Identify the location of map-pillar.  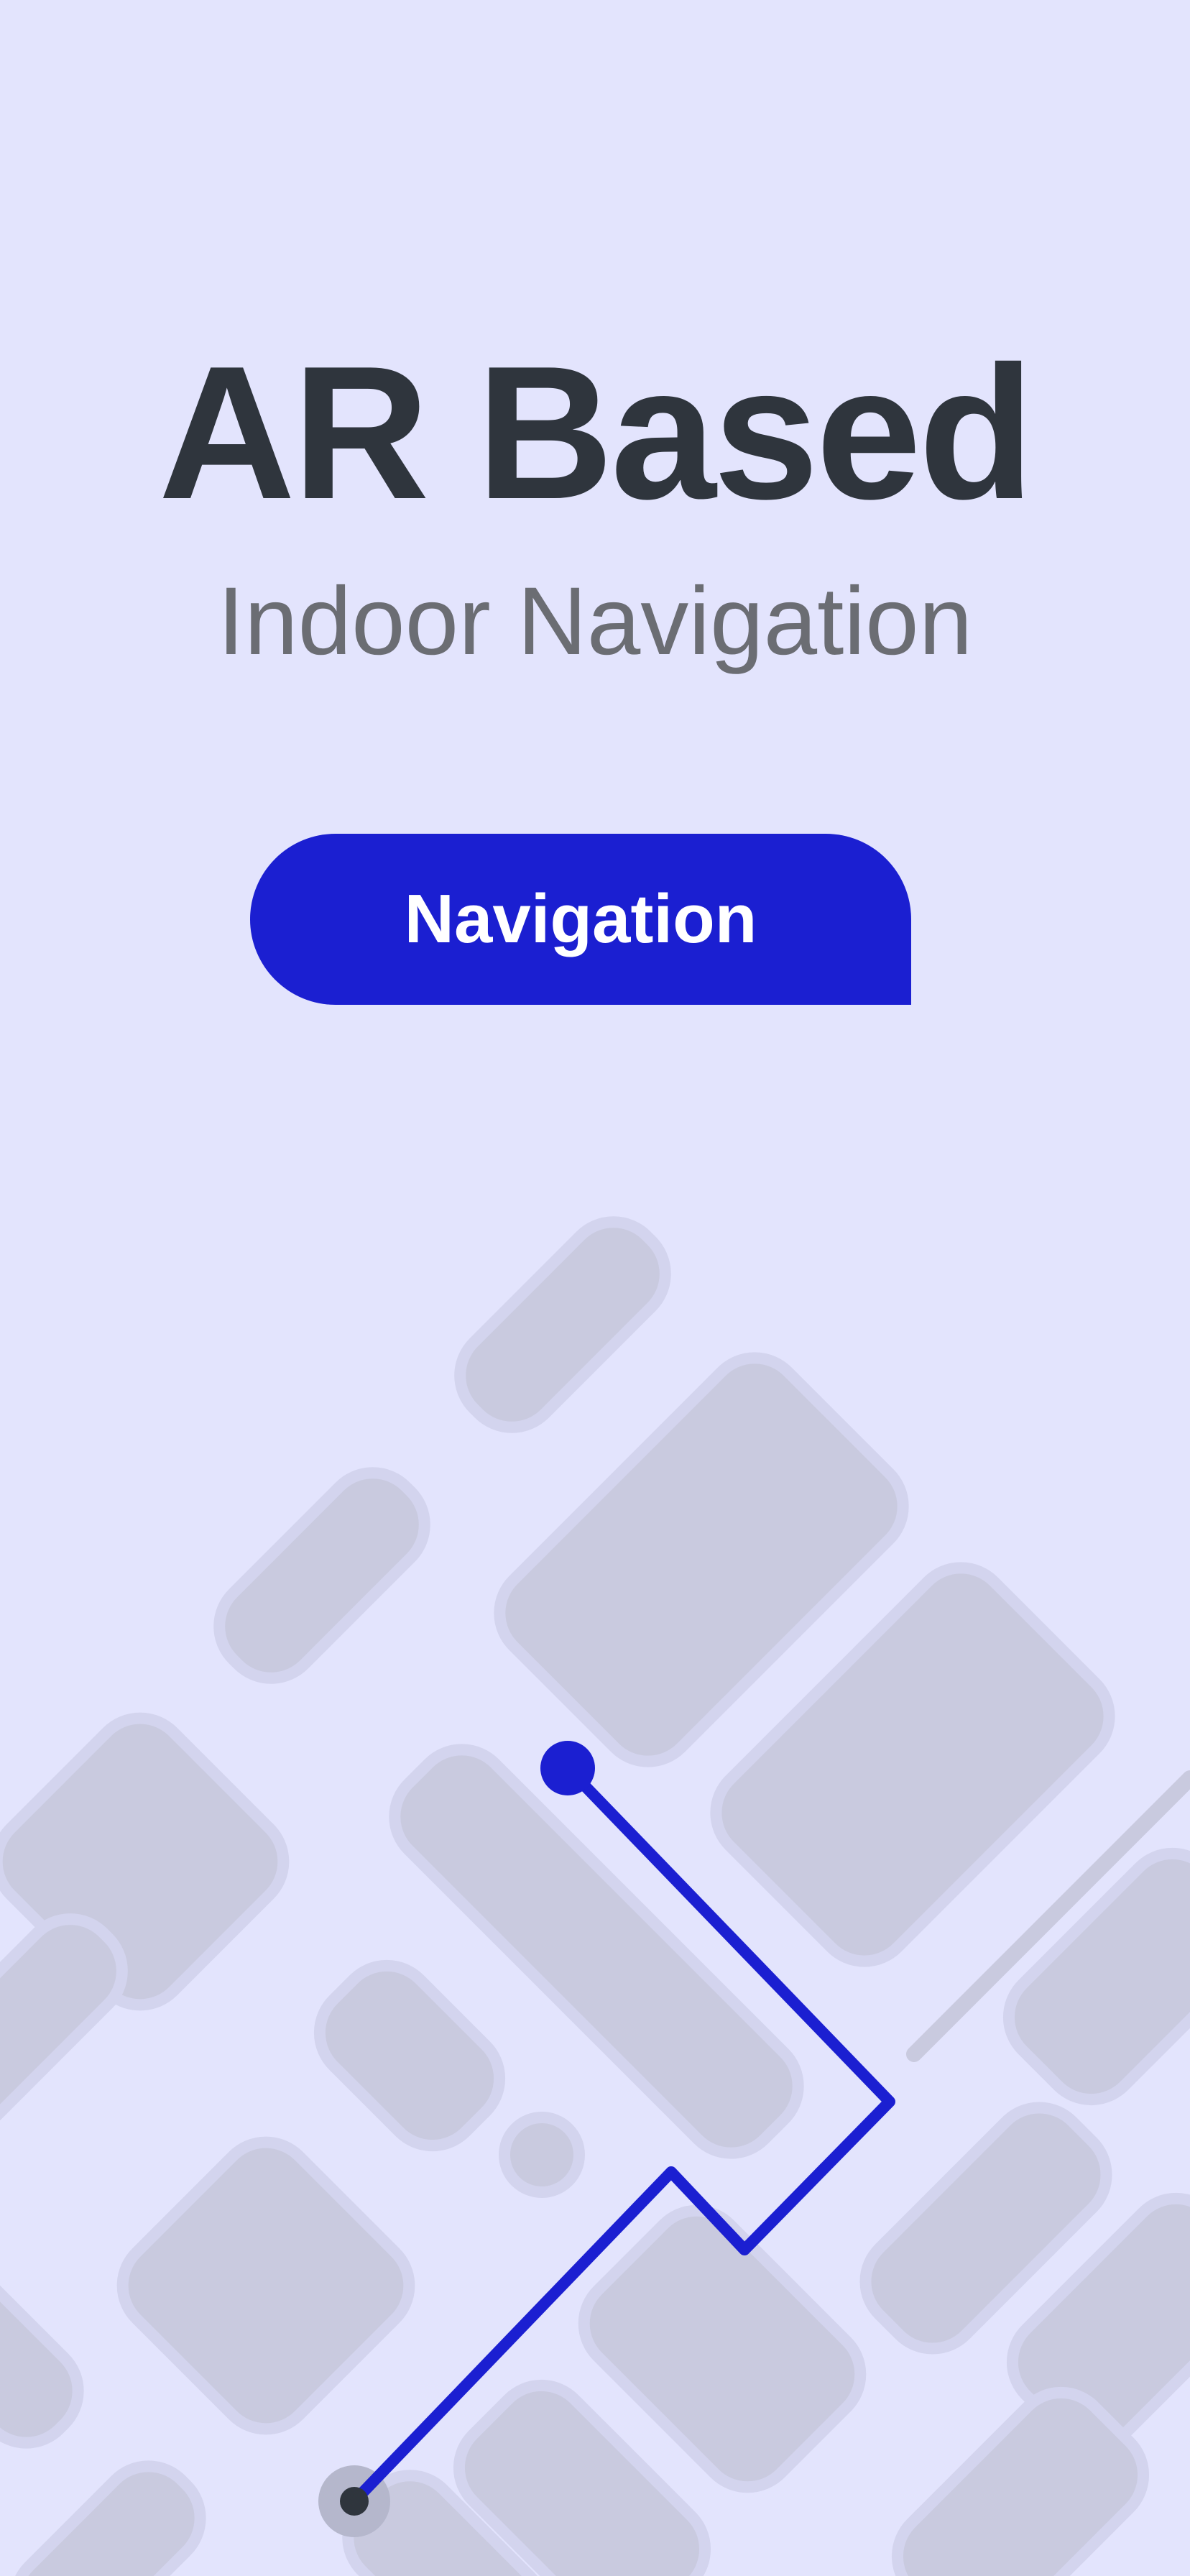
(542, 2155).